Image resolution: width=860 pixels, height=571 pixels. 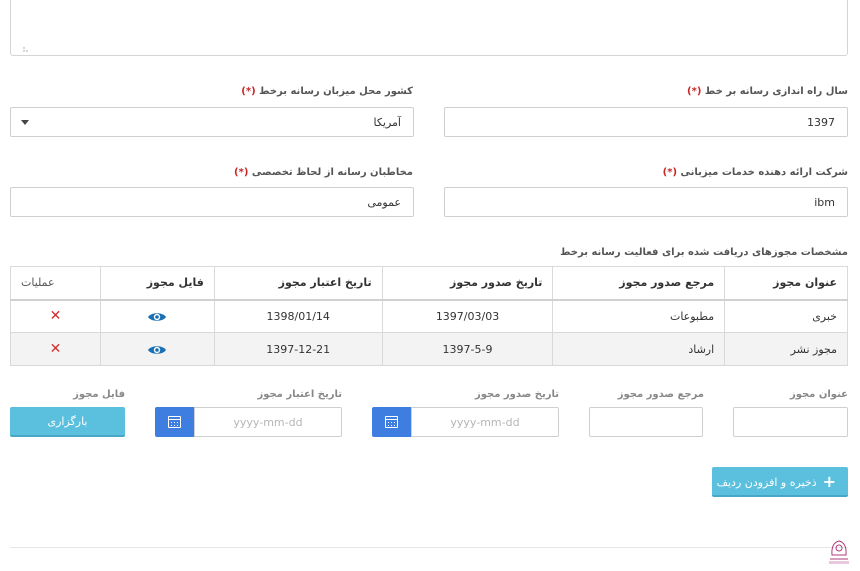 I want to click on form-expiry-date-input: yyyy-mm-dd, so click(x=268, y=422).